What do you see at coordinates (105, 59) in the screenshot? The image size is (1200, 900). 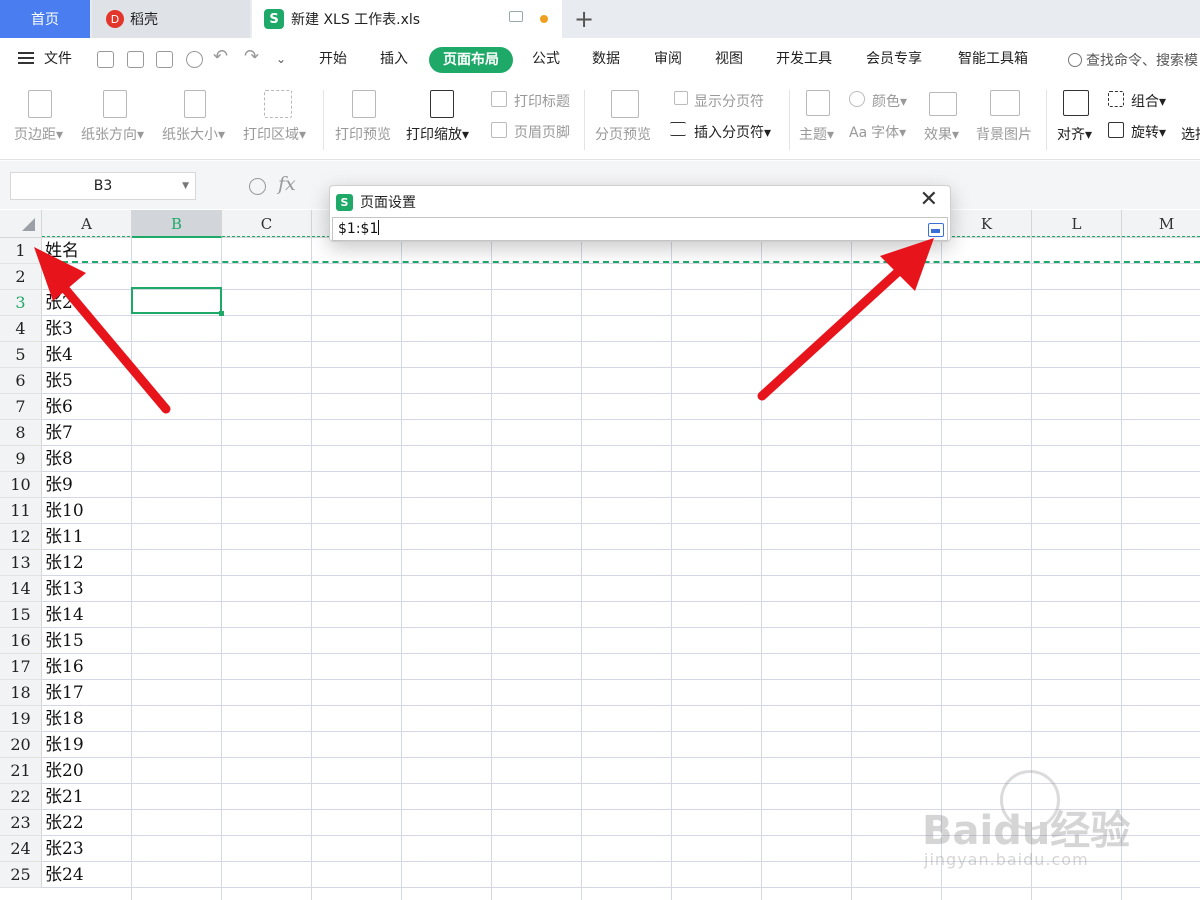 I see `save-icon` at bounding box center [105, 59].